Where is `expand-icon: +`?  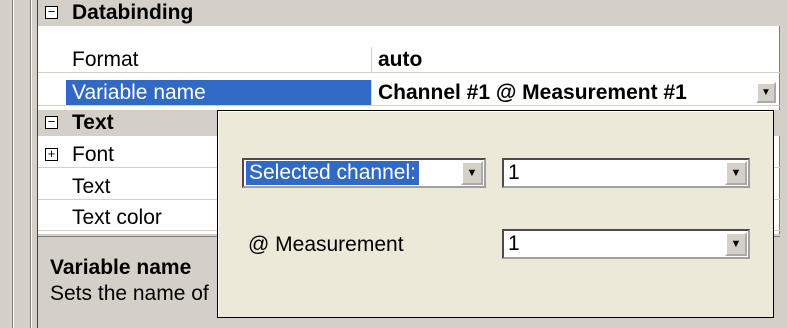
expand-icon: + is located at coordinates (51, 154).